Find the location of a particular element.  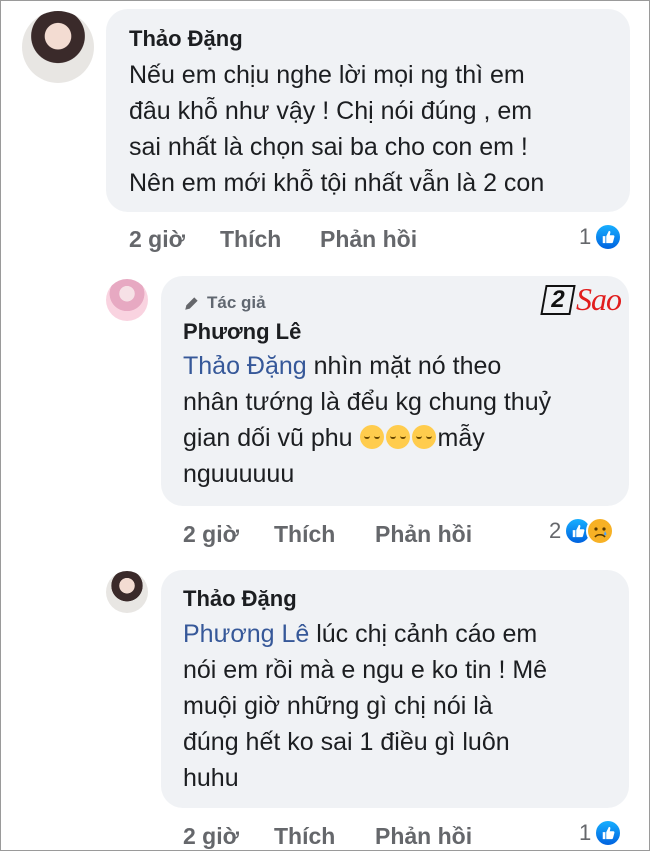

watermark-word: Sao is located at coordinates (599, 299).